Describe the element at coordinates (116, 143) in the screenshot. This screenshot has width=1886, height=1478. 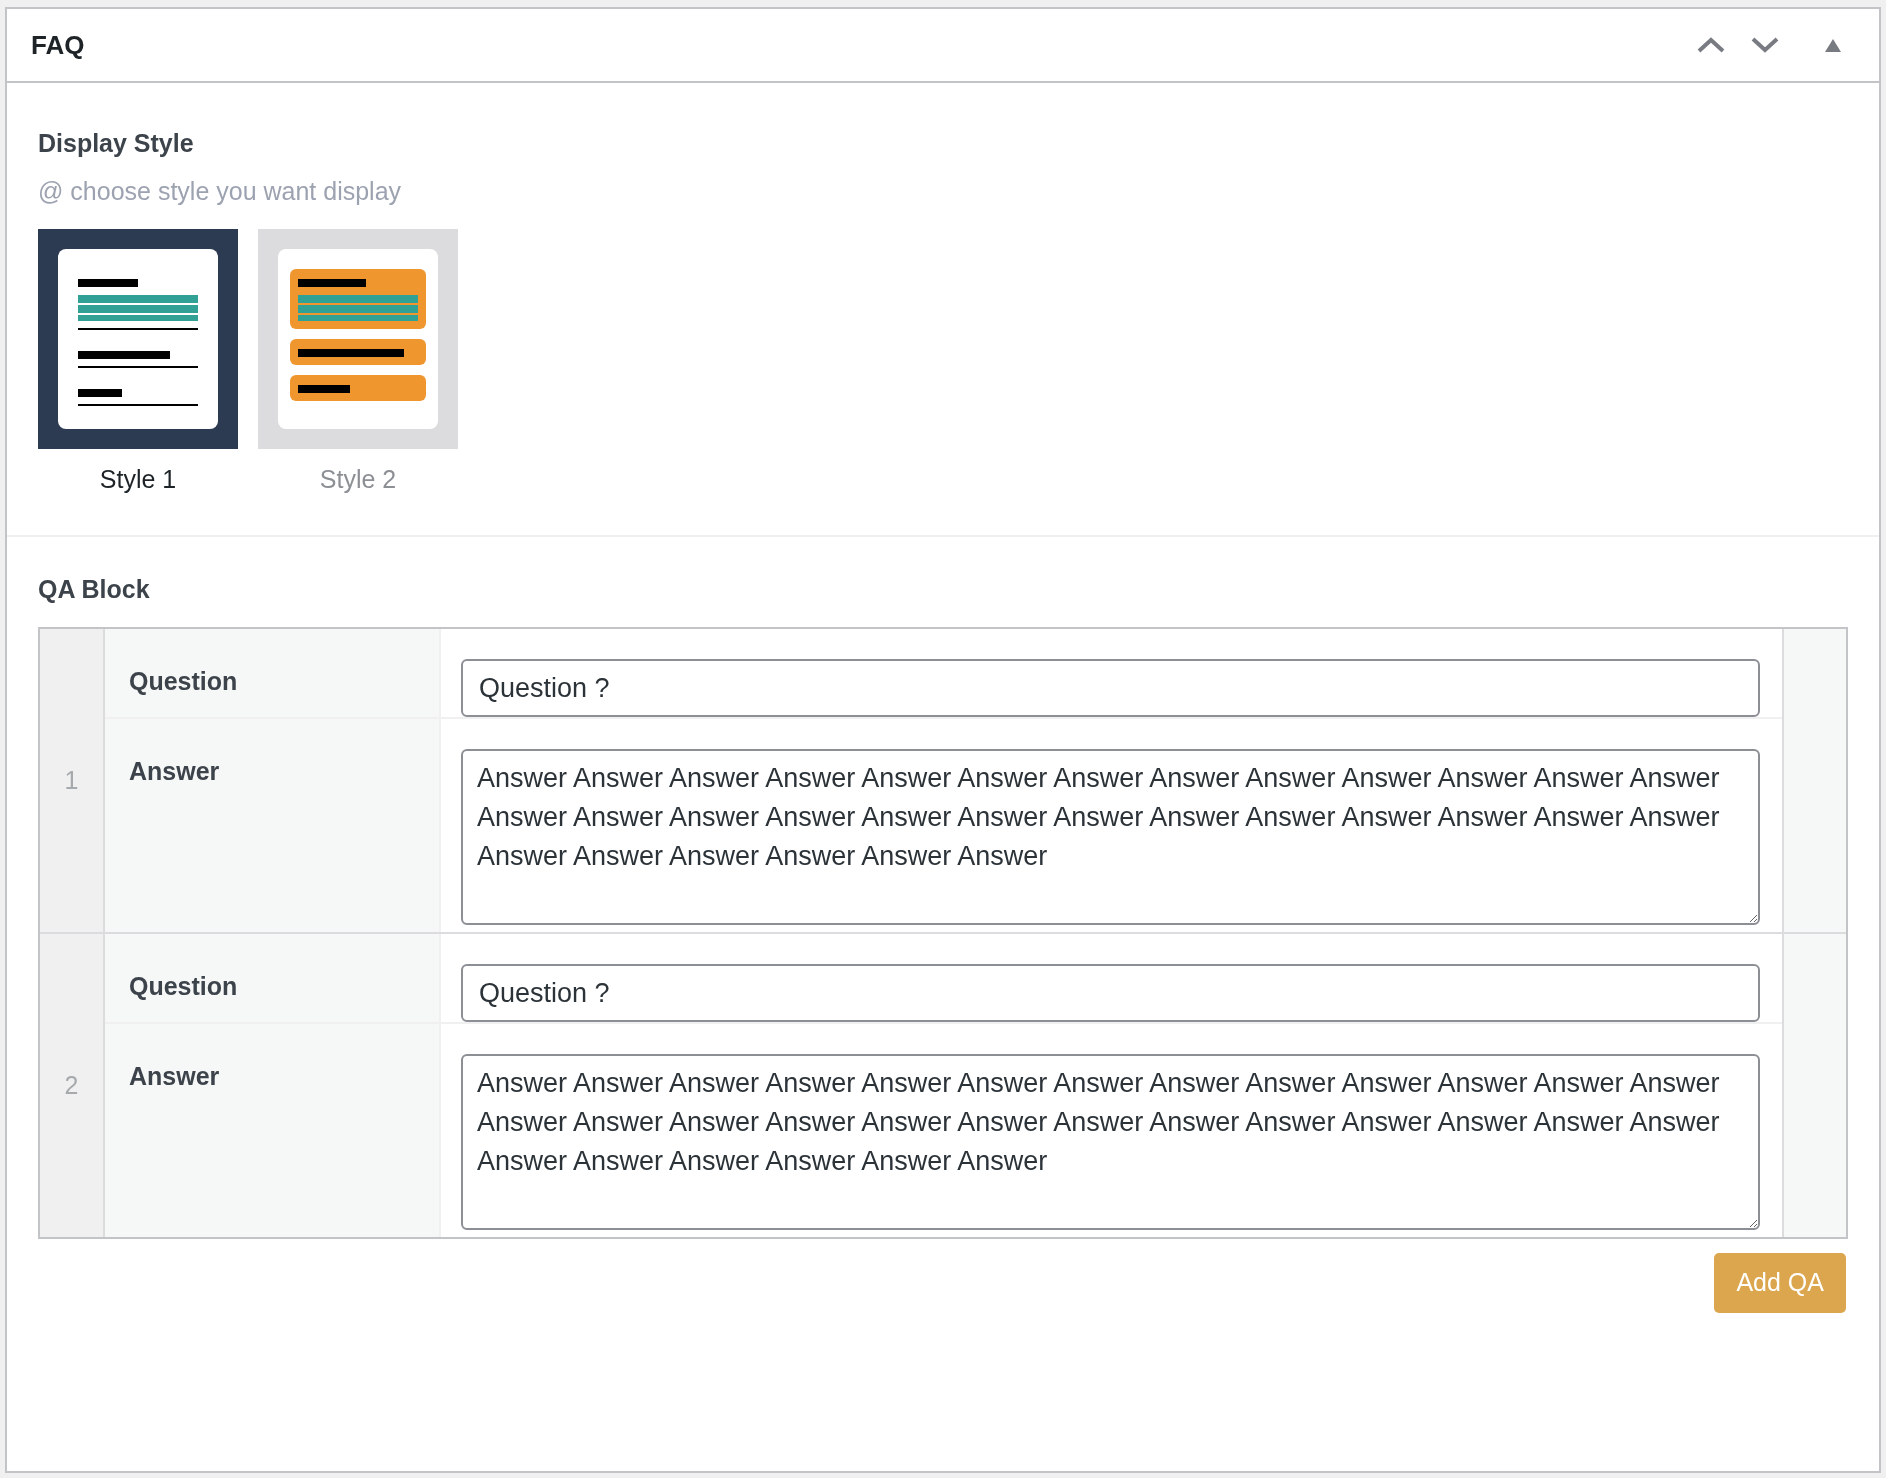
I see `section-label: Display Style` at that location.